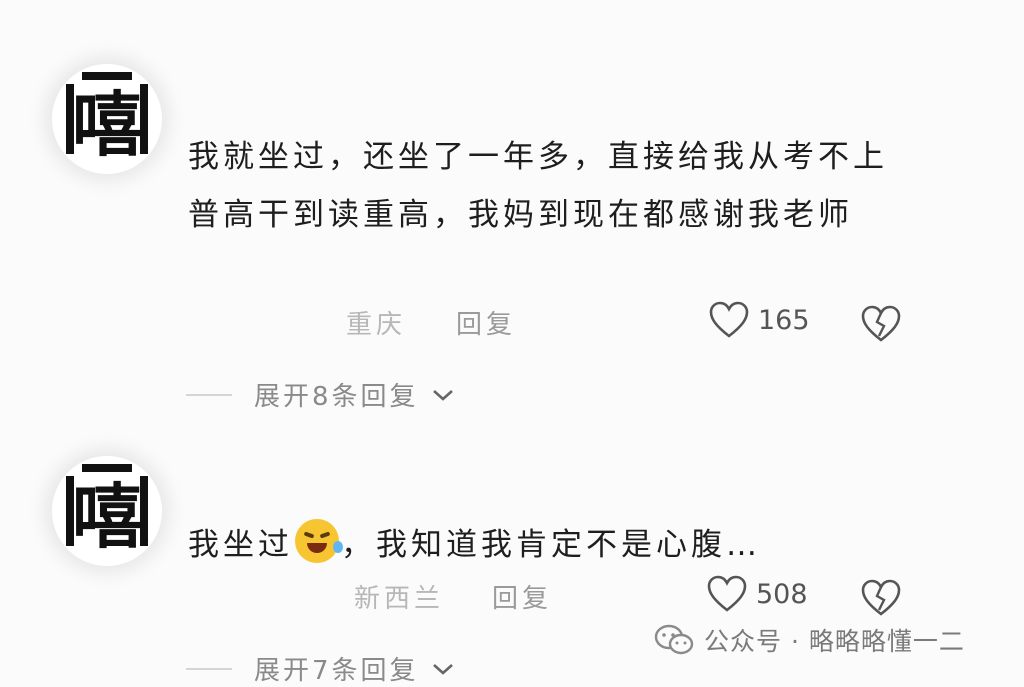  I want to click on watermark-text: 公众号 · 略略略懂一二, so click(834, 641).